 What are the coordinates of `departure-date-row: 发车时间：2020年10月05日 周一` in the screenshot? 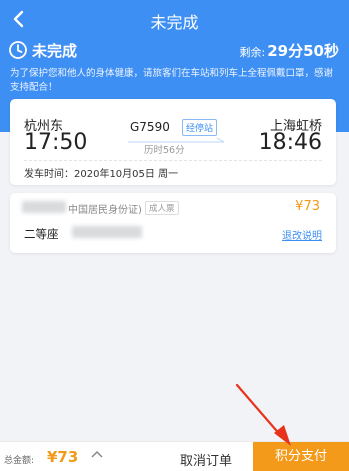 It's located at (101, 172).